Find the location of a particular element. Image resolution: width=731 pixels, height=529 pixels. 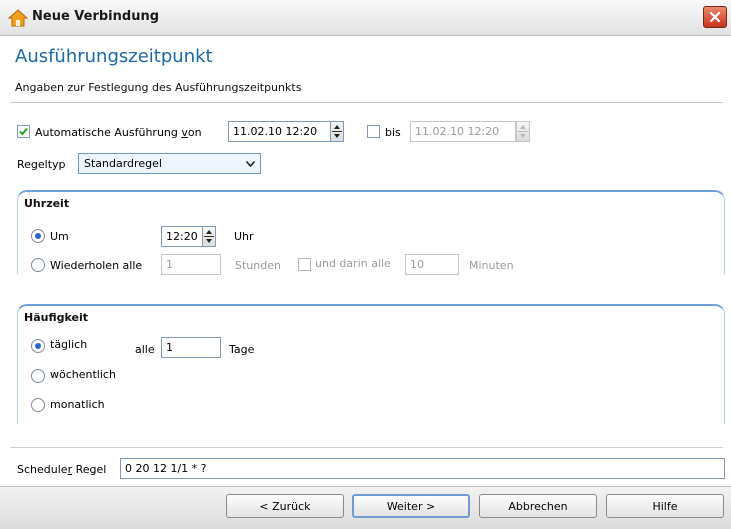

rule-type-select: Standardregel is located at coordinates (169, 163).